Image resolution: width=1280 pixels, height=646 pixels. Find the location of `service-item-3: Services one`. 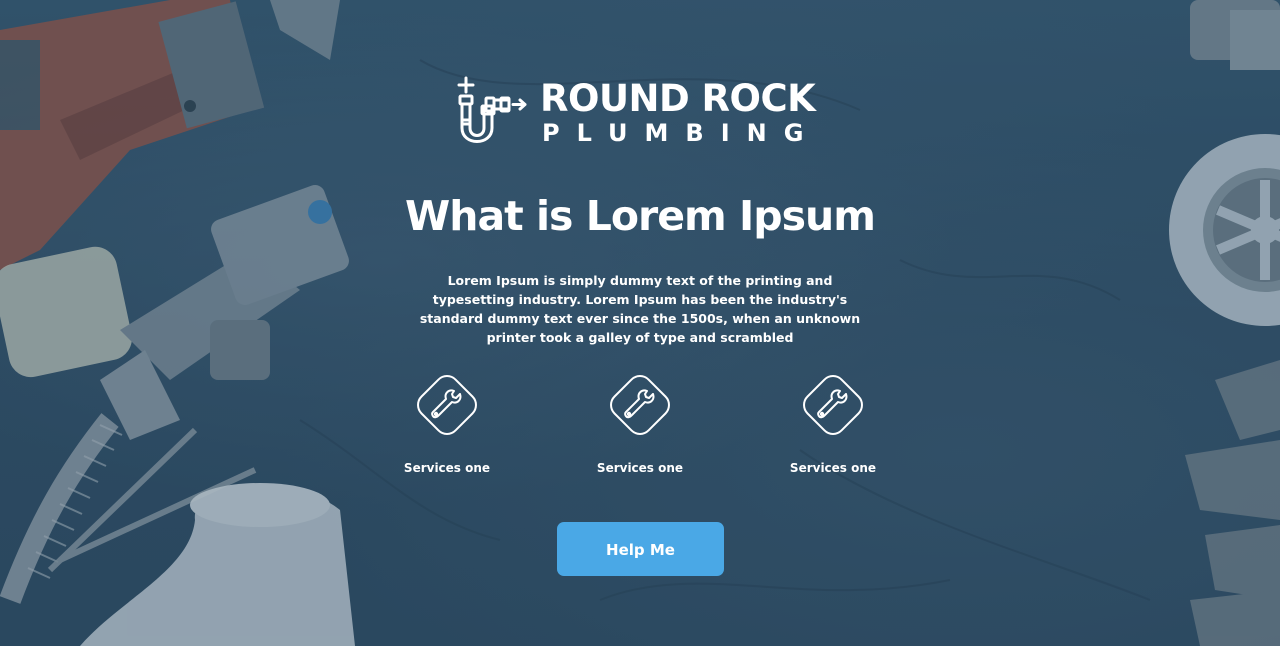

service-item-3: Services one is located at coordinates (833, 423).